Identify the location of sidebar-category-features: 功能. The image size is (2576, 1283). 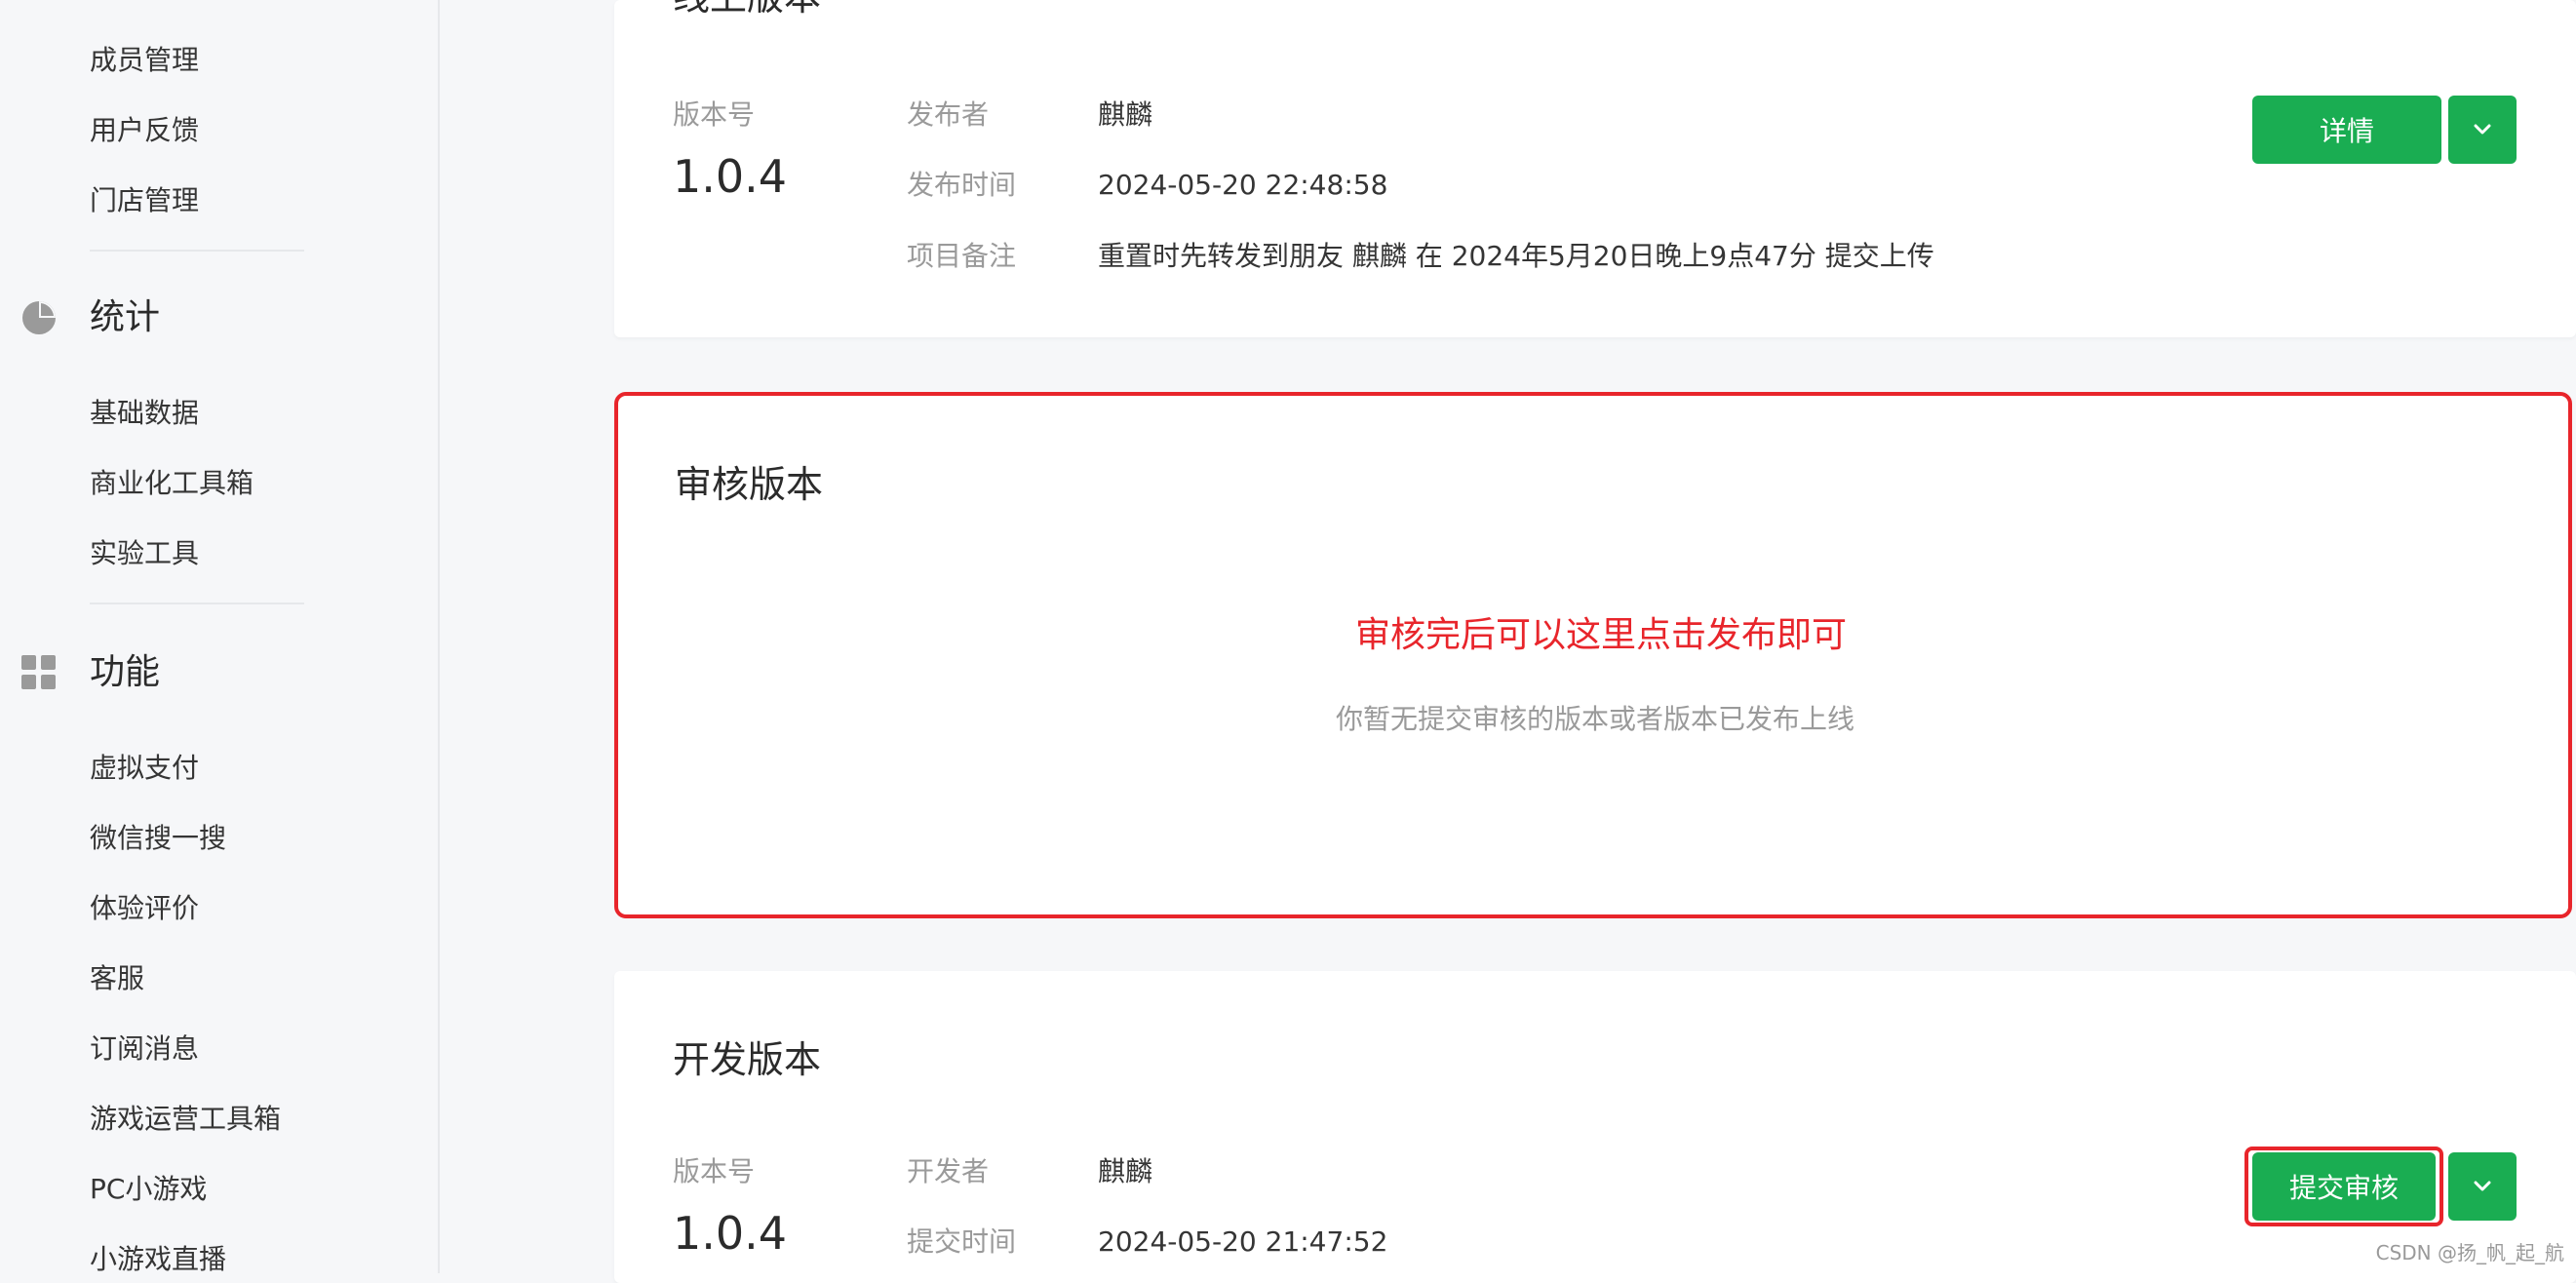
(125, 672).